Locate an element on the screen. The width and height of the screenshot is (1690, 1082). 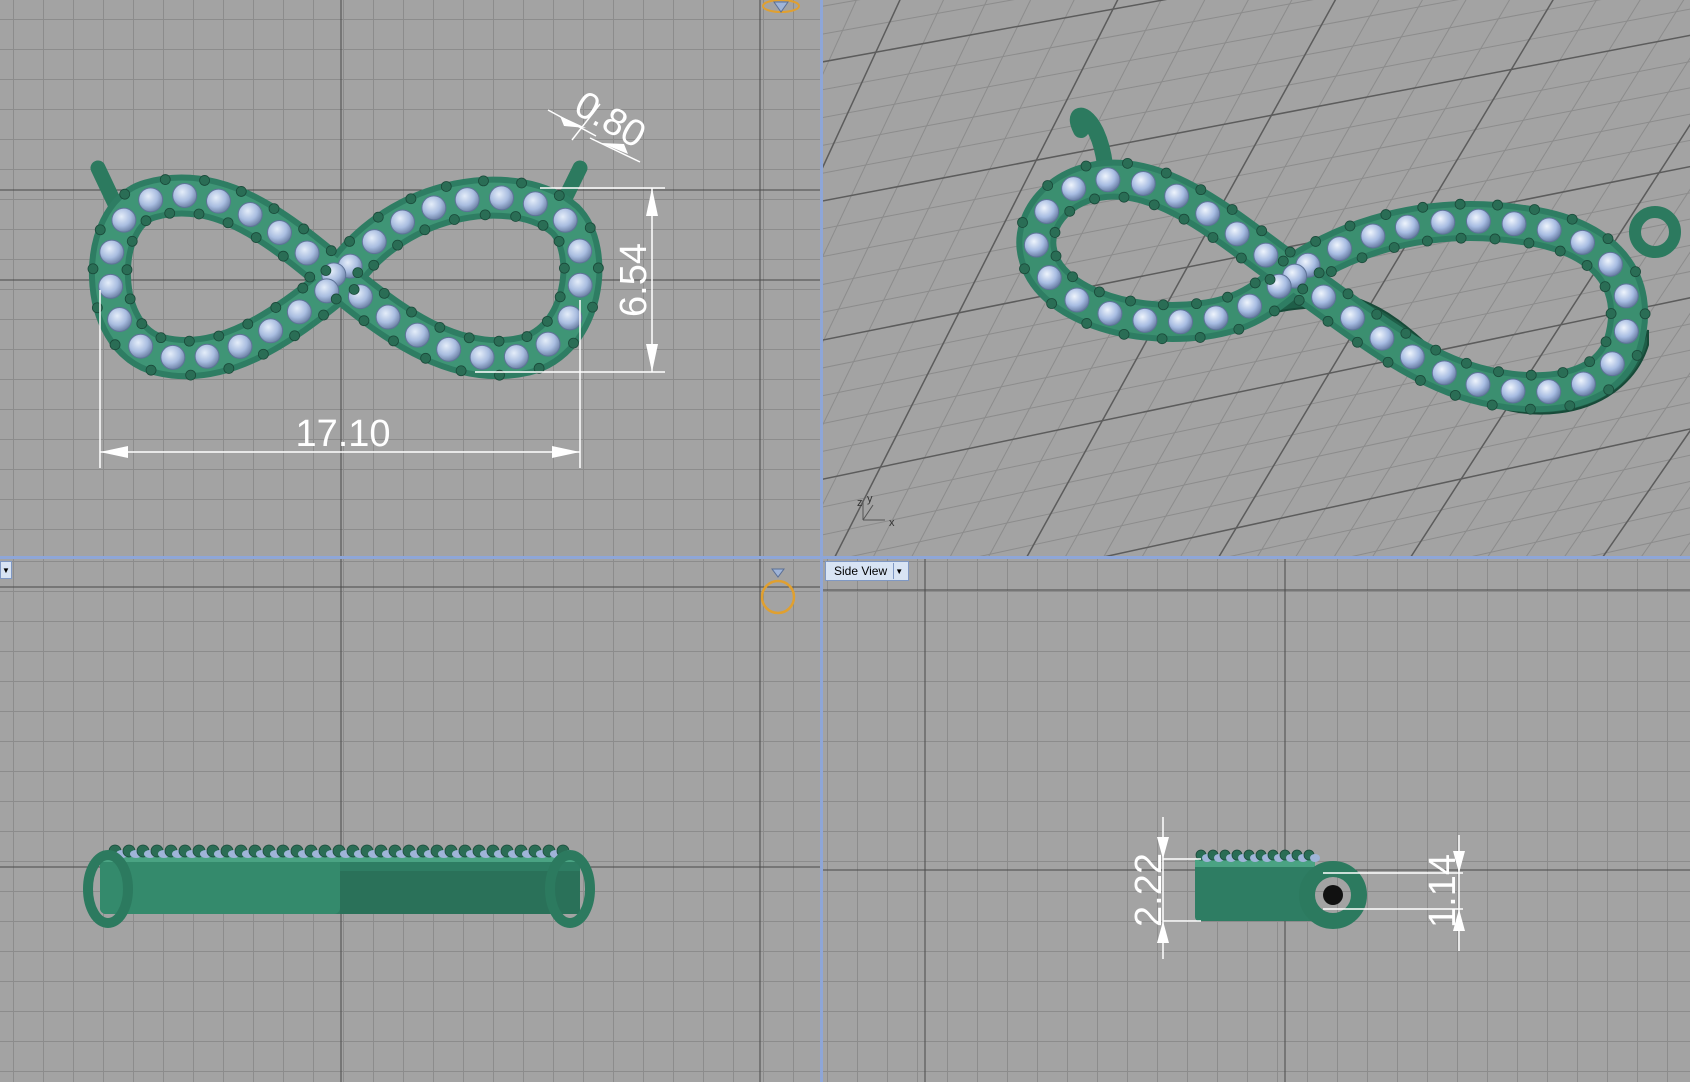
bail-left is located at coordinates (1091, 140).